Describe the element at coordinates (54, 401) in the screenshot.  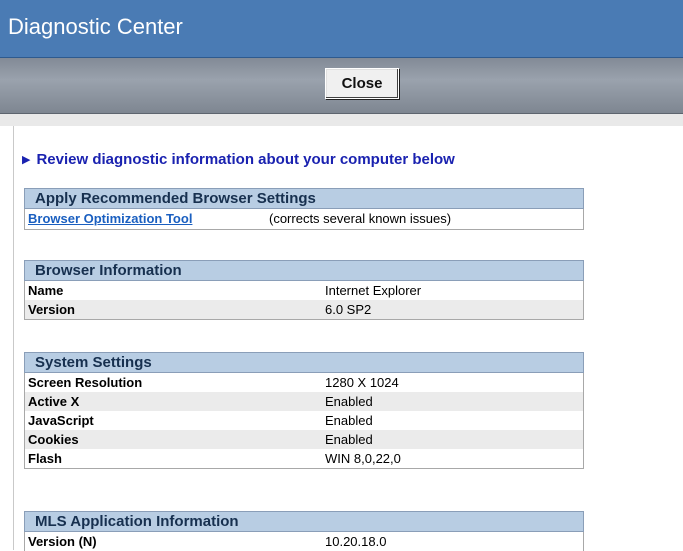
I see `row-label: Active X` at that location.